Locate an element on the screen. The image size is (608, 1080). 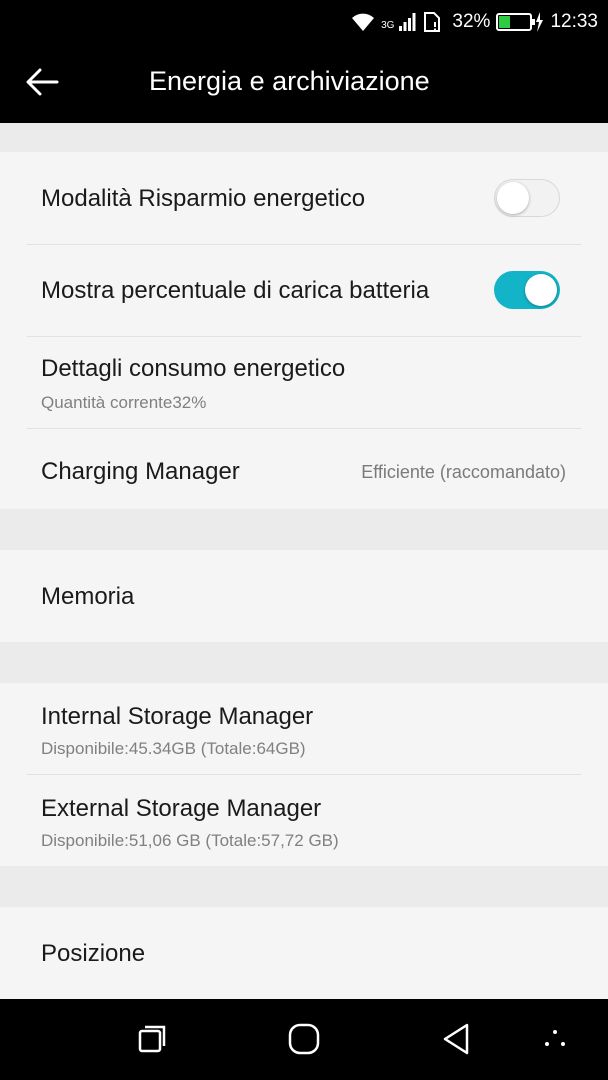
status-icons: 3G 32% 12:33 is located at coordinates (474, 22).